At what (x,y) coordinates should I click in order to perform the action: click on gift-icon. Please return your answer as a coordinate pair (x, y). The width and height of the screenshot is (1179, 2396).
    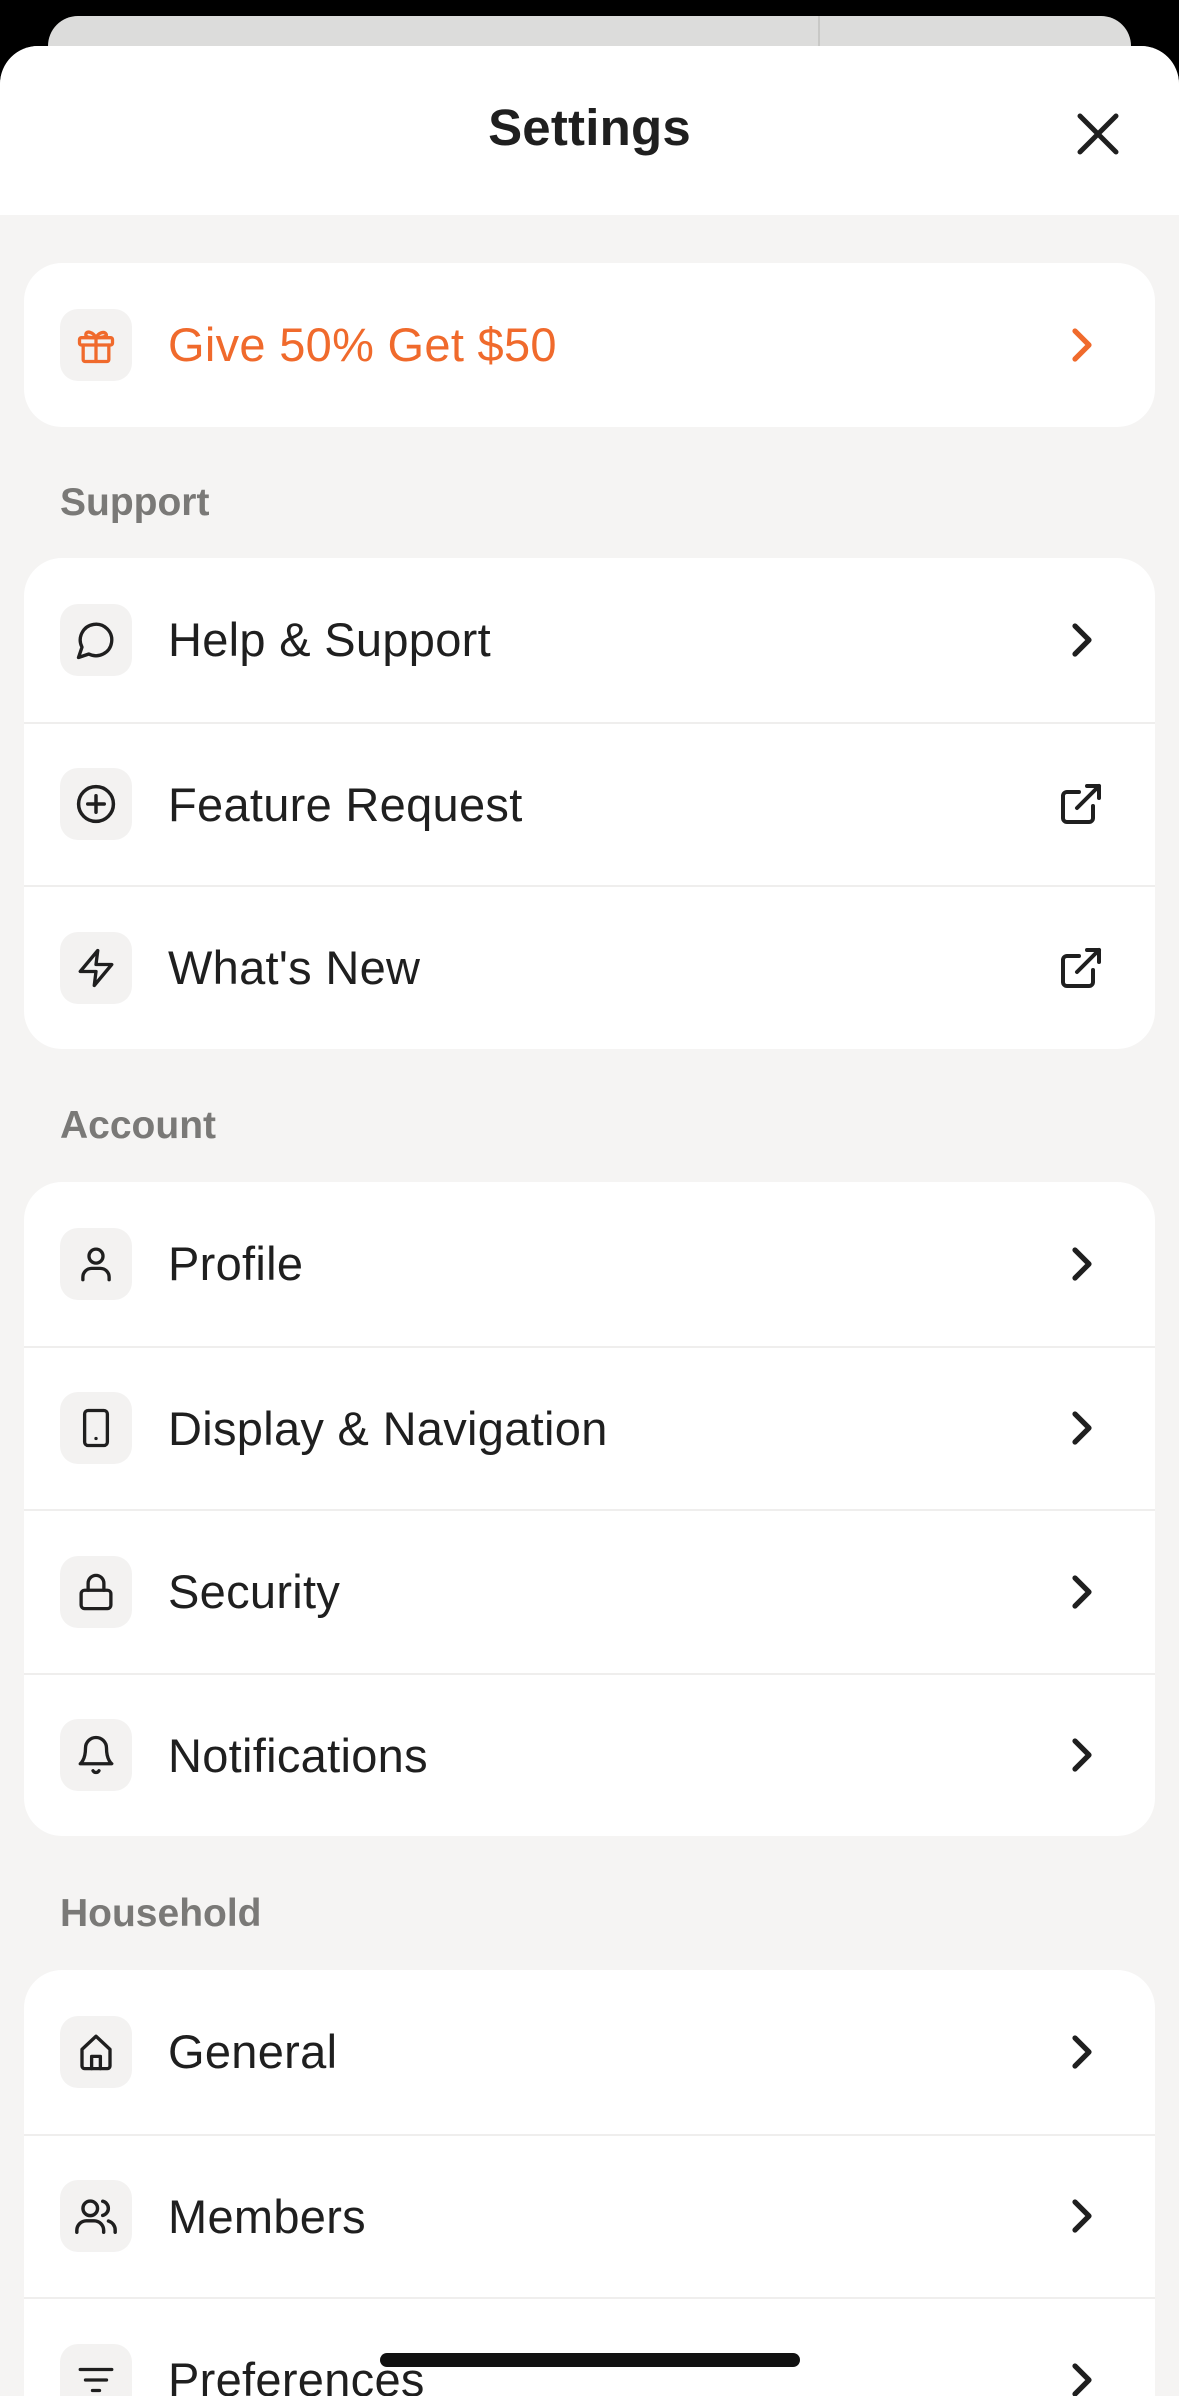
    Looking at the image, I should click on (96, 346).